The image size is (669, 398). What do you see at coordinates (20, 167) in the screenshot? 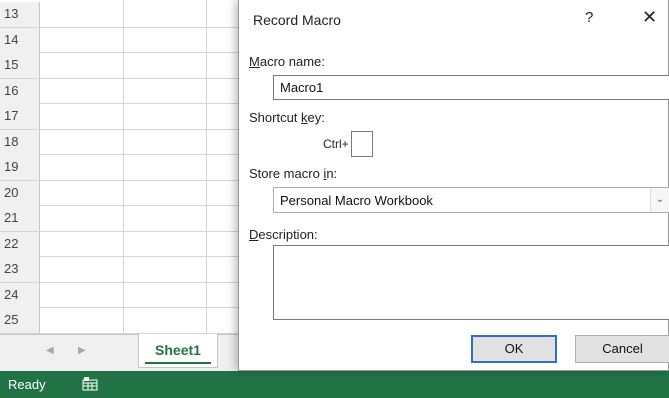
I see `row-header: 19` at bounding box center [20, 167].